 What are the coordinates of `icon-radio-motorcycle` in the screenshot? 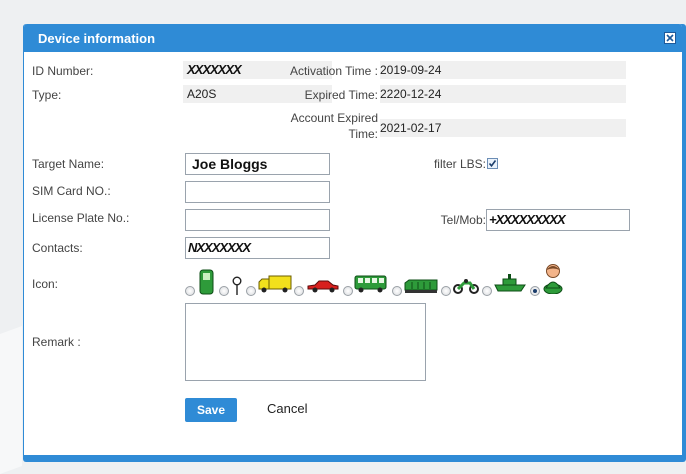 It's located at (446, 291).